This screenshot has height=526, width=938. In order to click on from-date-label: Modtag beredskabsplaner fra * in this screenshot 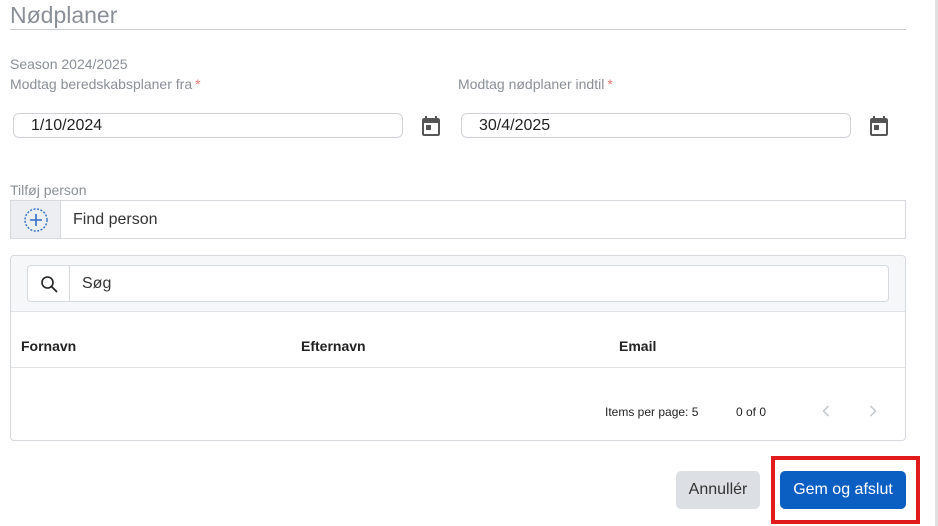, I will do `click(105, 84)`.